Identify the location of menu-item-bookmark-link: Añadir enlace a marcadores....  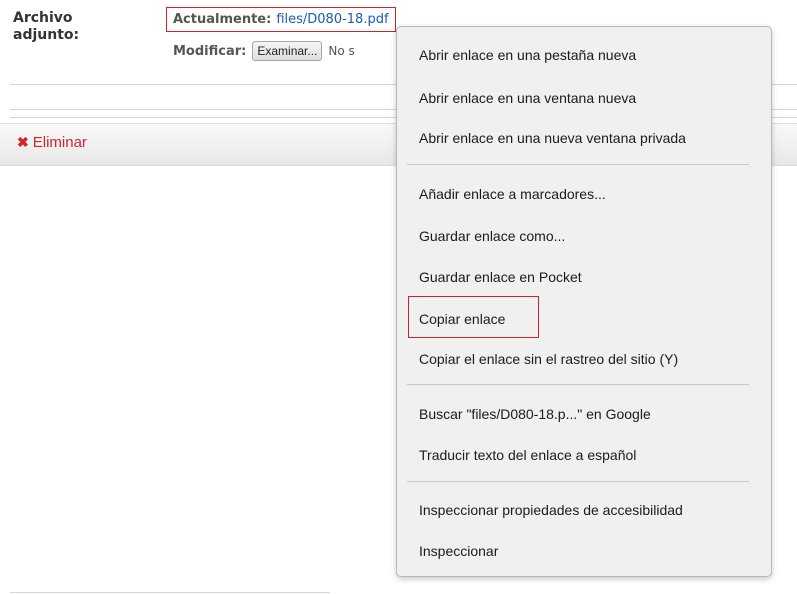
(512, 194).